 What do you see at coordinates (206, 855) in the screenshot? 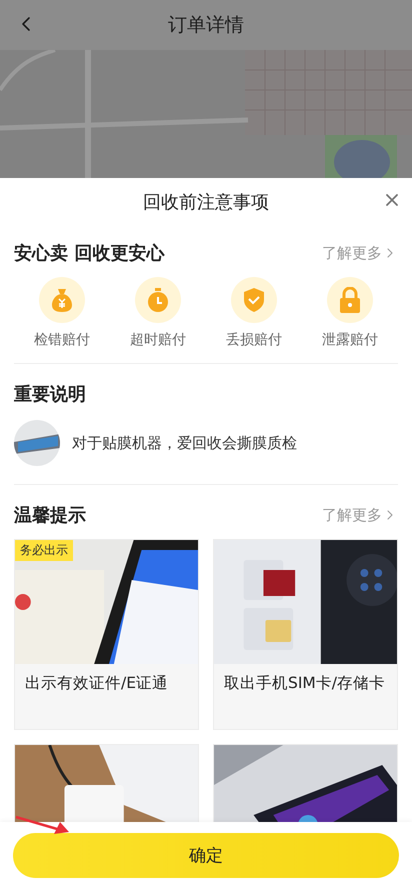
I see `confirm-button: 确定` at bounding box center [206, 855].